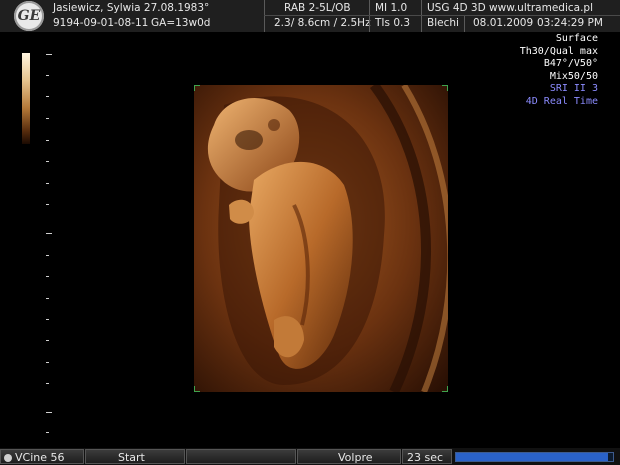  I want to click on render-mode: Surface, so click(576, 38).